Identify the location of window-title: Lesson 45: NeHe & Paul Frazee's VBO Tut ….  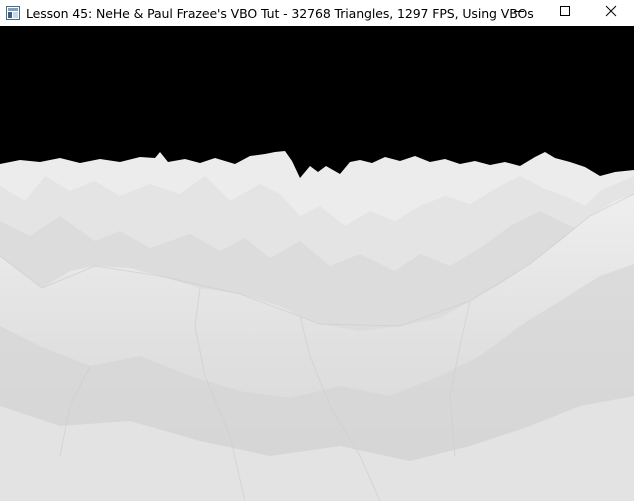
(280, 13).